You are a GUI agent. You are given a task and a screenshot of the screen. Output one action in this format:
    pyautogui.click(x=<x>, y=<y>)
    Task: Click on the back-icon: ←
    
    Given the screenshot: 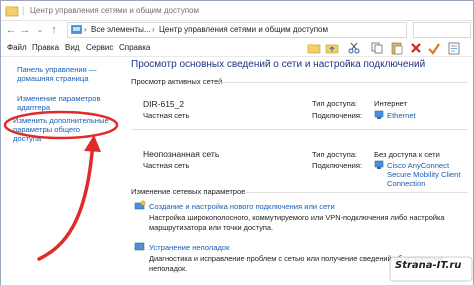 What is the action you would take?
    pyautogui.click(x=11, y=30)
    